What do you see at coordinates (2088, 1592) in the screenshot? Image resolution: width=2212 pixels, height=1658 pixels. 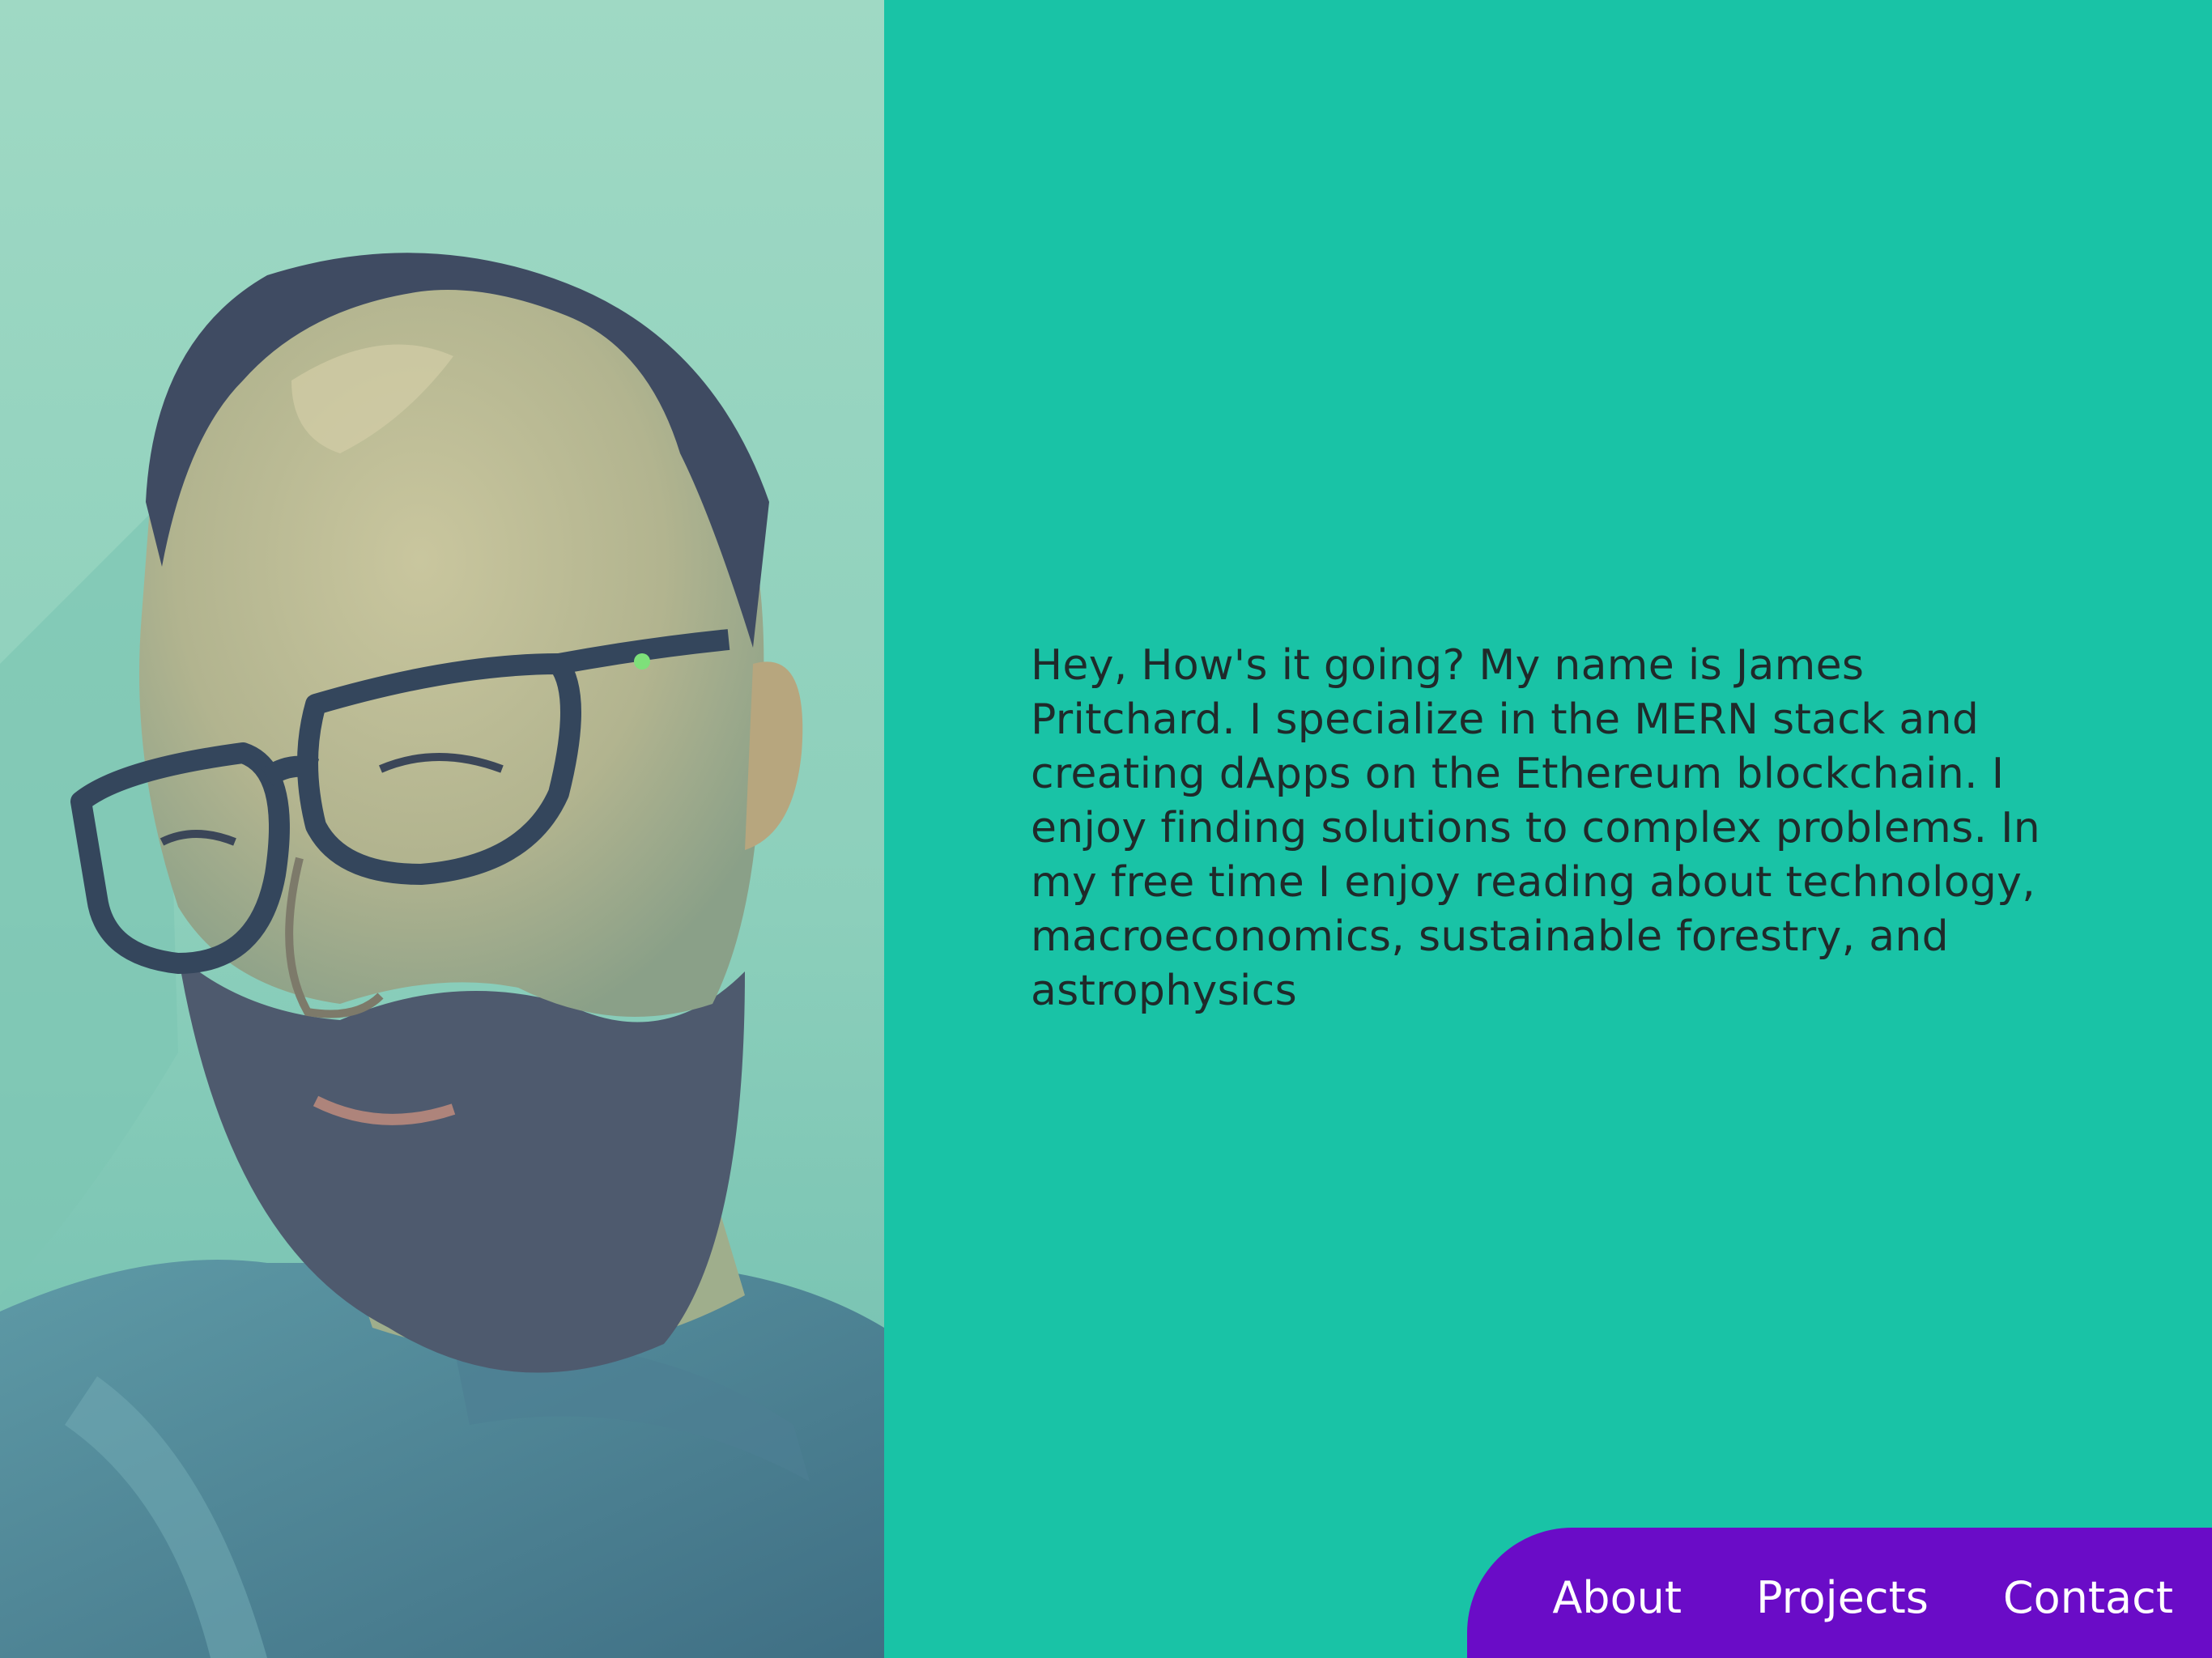 I see `nav-link-contact: Contact` at bounding box center [2088, 1592].